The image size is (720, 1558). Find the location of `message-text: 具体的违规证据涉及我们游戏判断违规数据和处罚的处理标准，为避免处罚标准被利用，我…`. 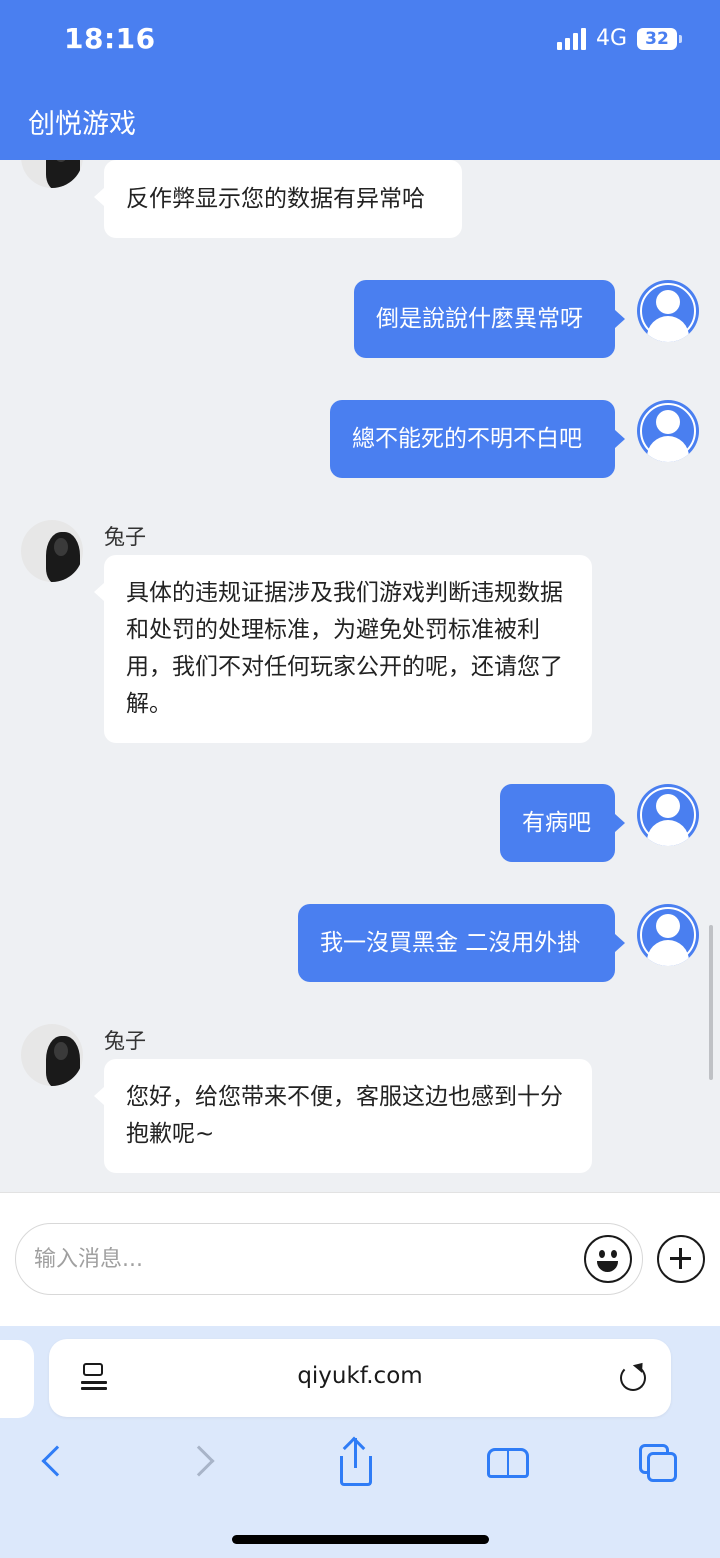

message-text: 具体的违规证据涉及我们游戏判断违规数据和处罚的处理标准，为避免处罚标准被利用，我… is located at coordinates (344, 648).